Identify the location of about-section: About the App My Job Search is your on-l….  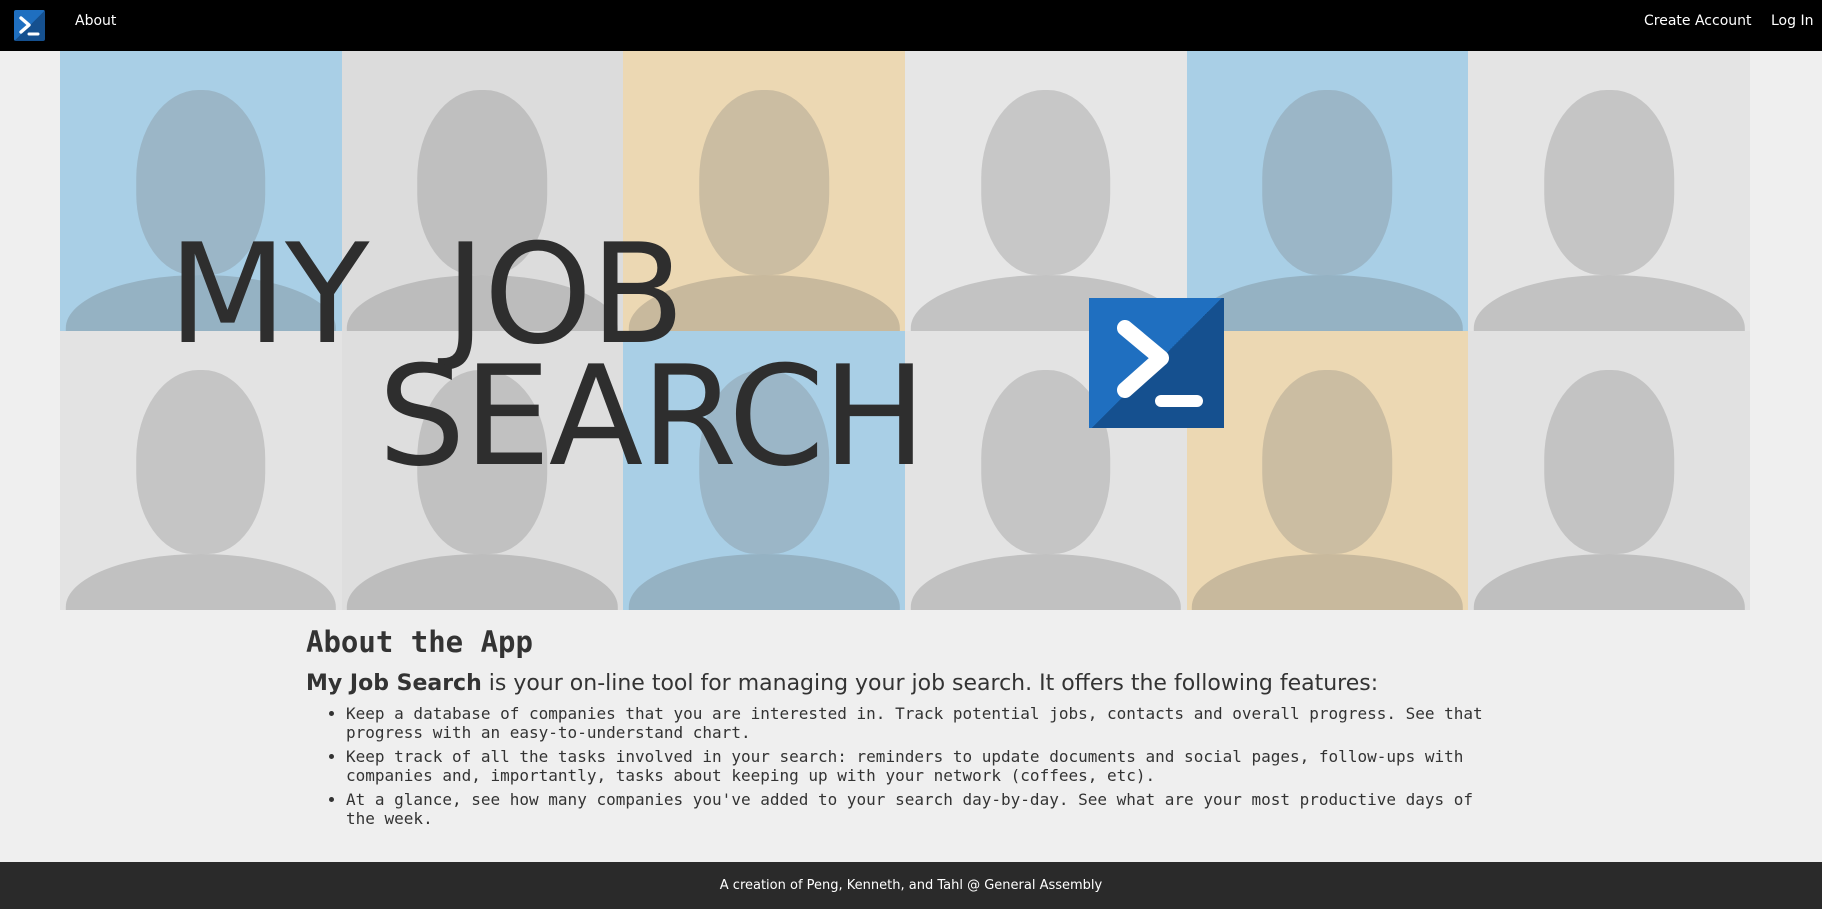
(896, 729).